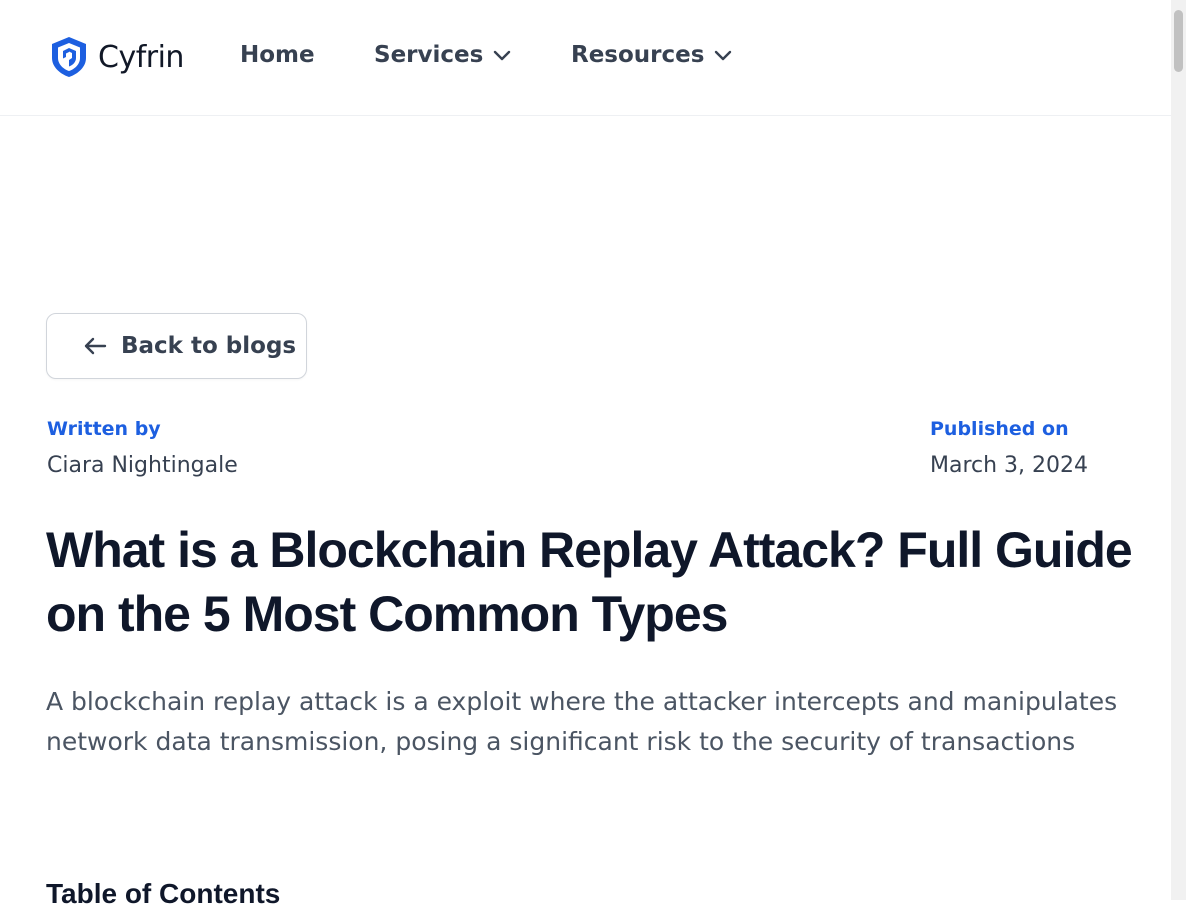  I want to click on nav-resources: Resources, so click(651, 55).